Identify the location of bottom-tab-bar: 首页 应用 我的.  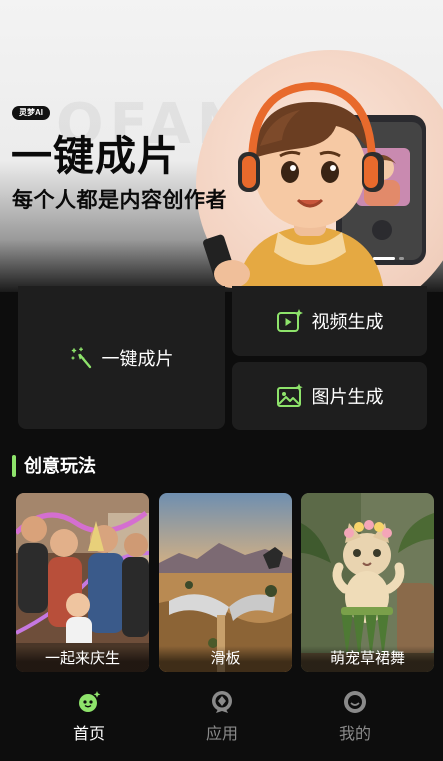
(221, 721).